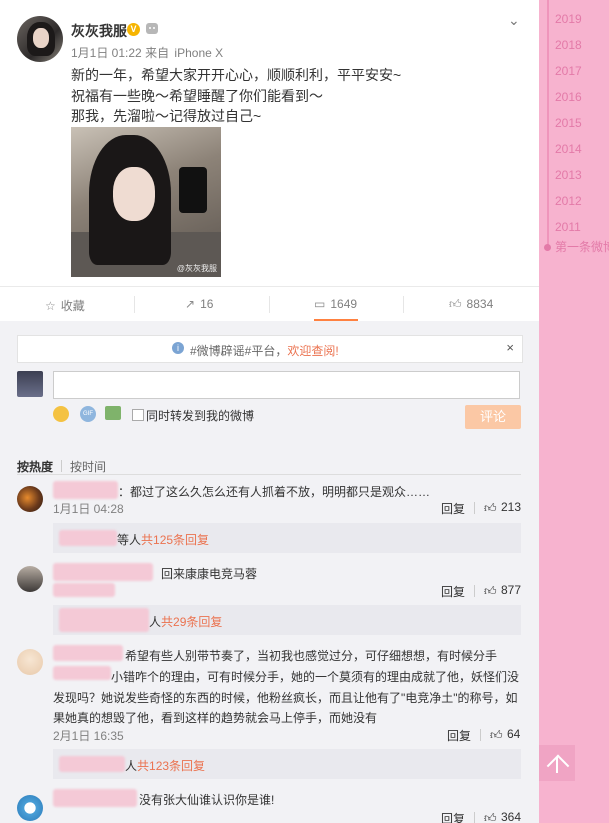  What do you see at coordinates (88, 466) in the screenshot?
I see `sort-by-time: 按时间` at bounding box center [88, 466].